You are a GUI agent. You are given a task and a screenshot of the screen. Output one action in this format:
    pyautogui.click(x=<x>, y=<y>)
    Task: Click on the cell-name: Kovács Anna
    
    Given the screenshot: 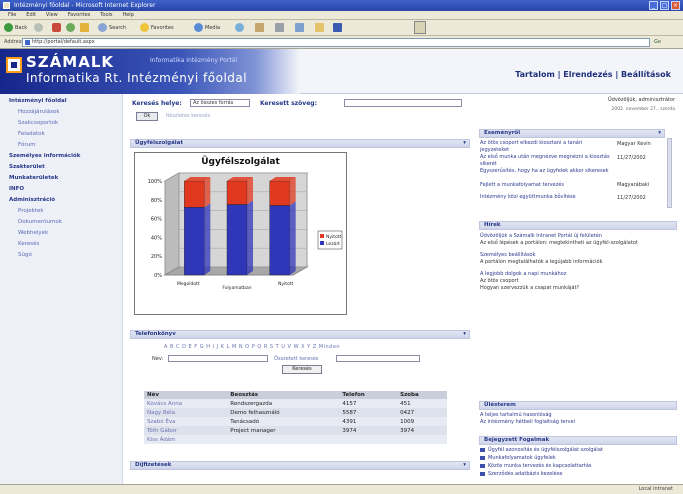 What is the action you would take?
    pyautogui.click(x=186, y=403)
    